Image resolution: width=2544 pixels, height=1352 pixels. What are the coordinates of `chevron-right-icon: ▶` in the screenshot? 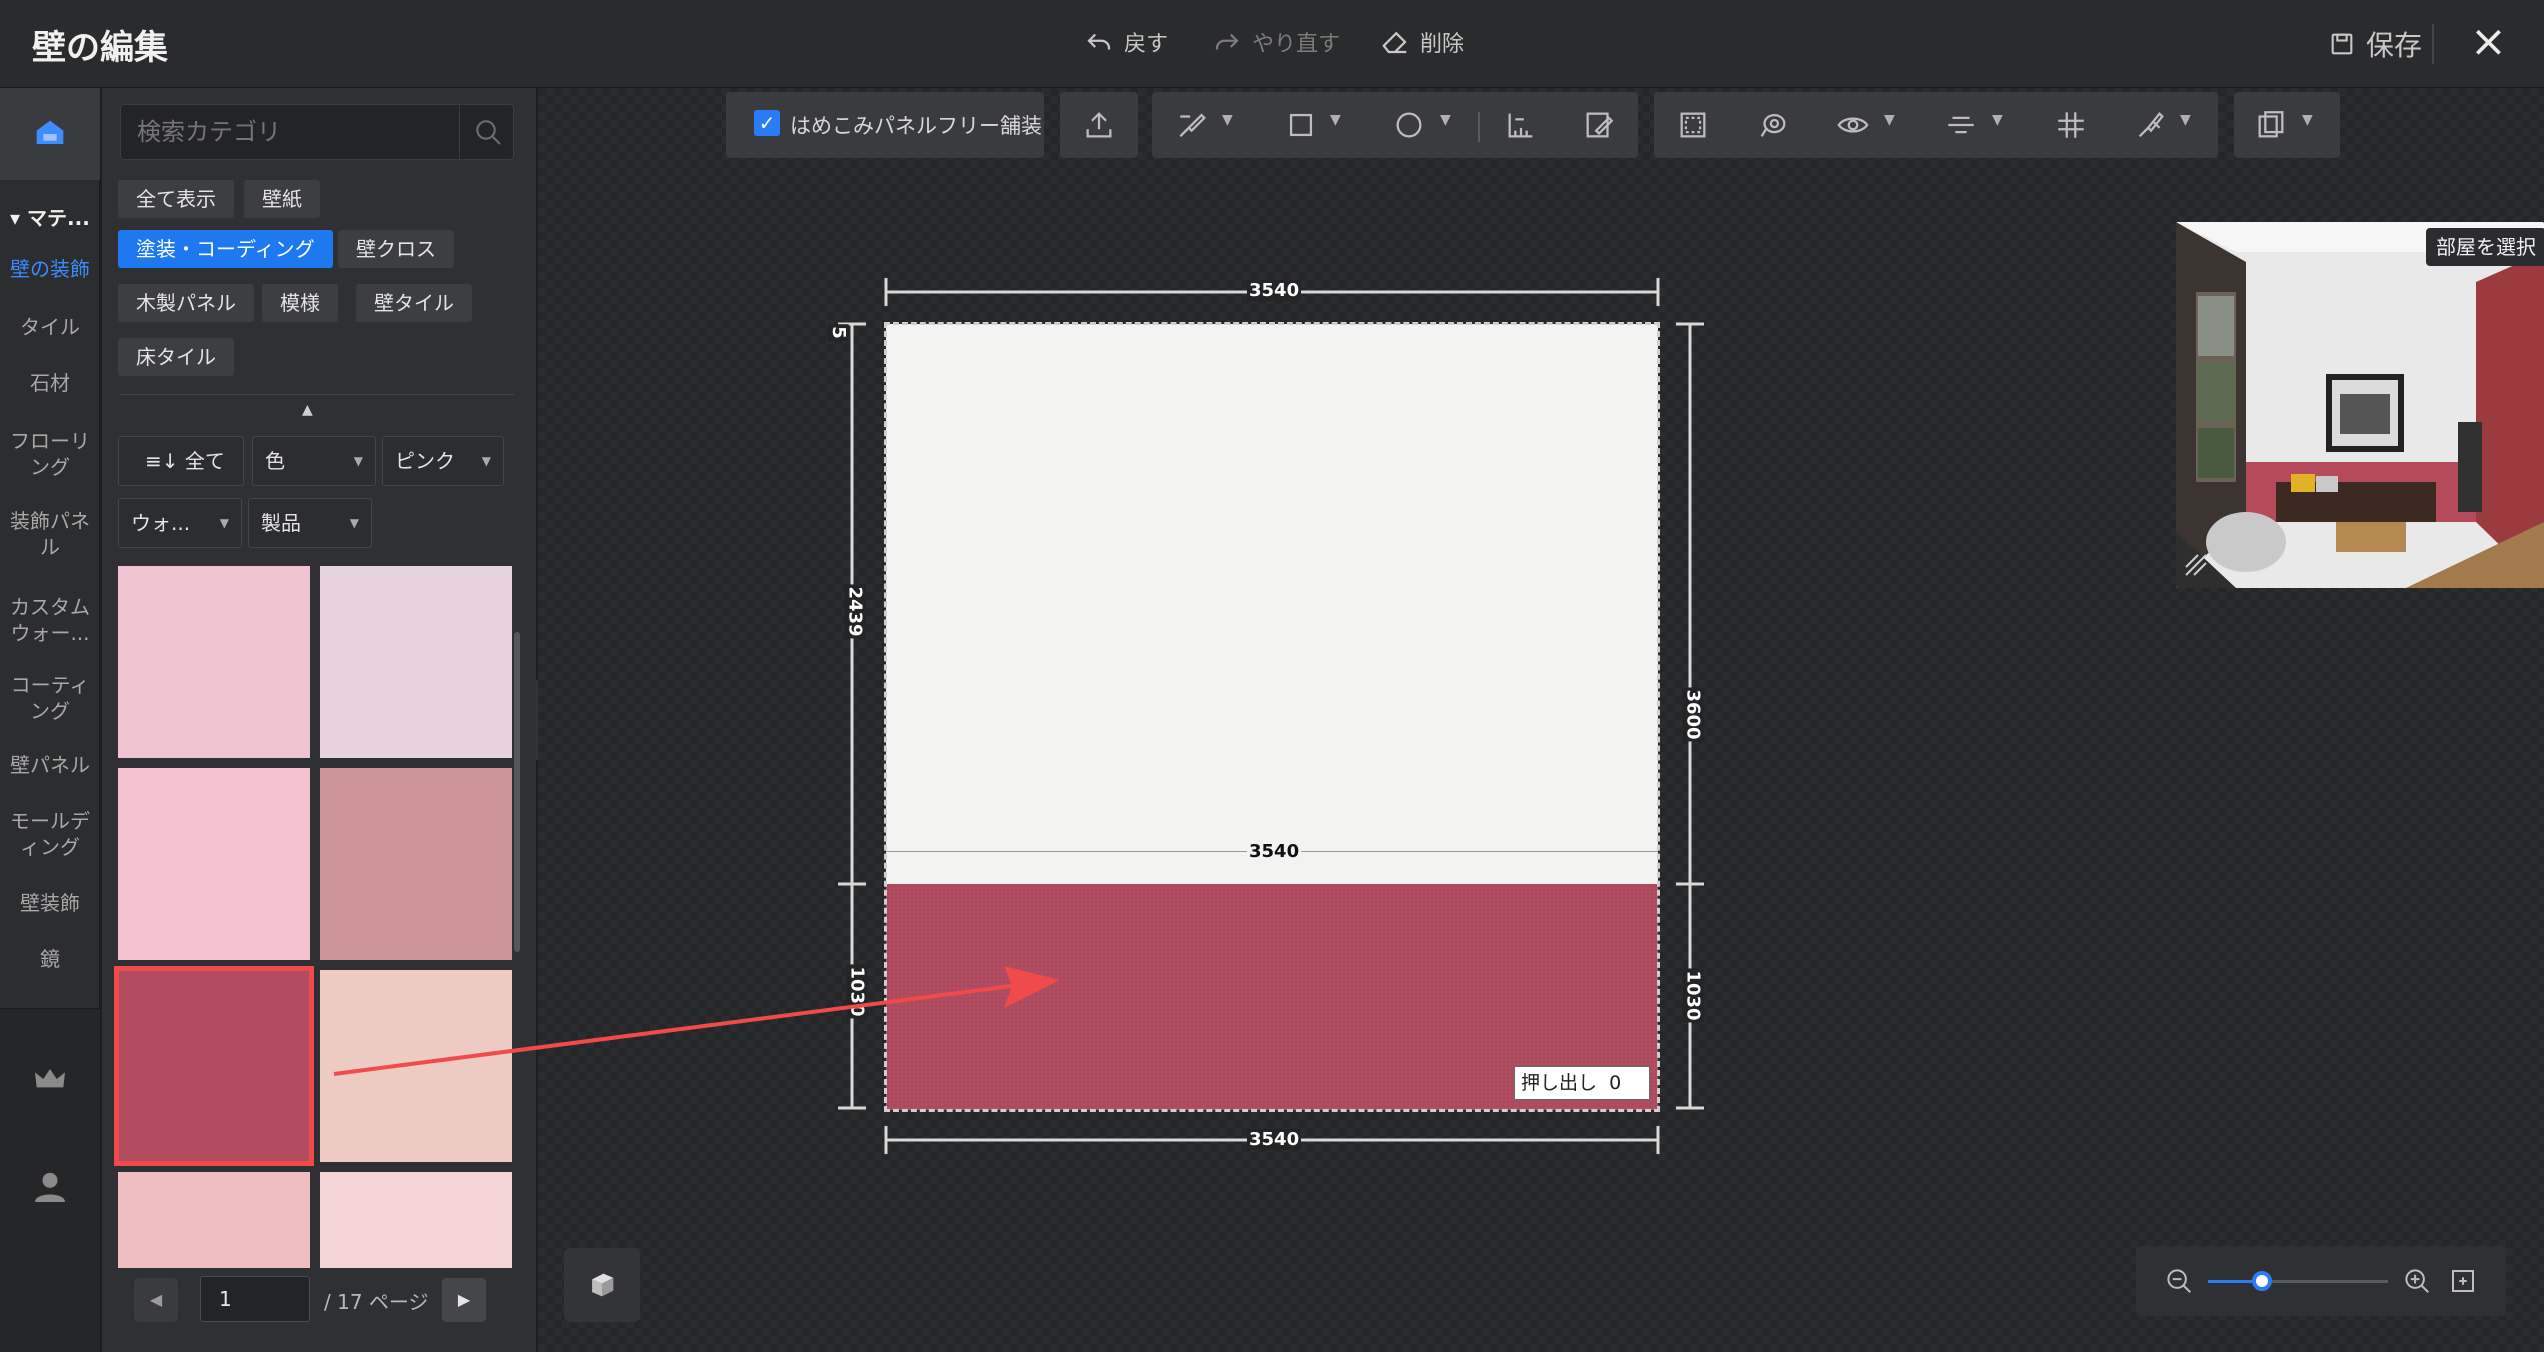 It's located at (464, 1299).